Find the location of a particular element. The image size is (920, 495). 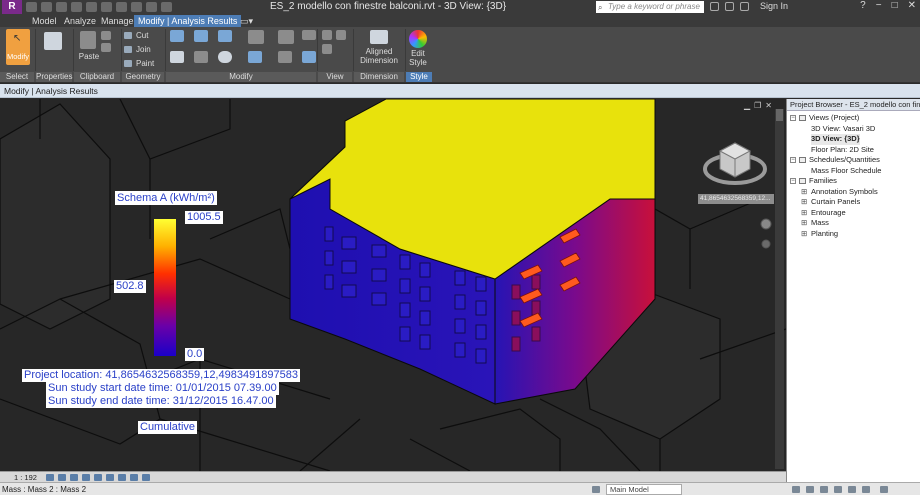

delete-icon is located at coordinates (309, 57).